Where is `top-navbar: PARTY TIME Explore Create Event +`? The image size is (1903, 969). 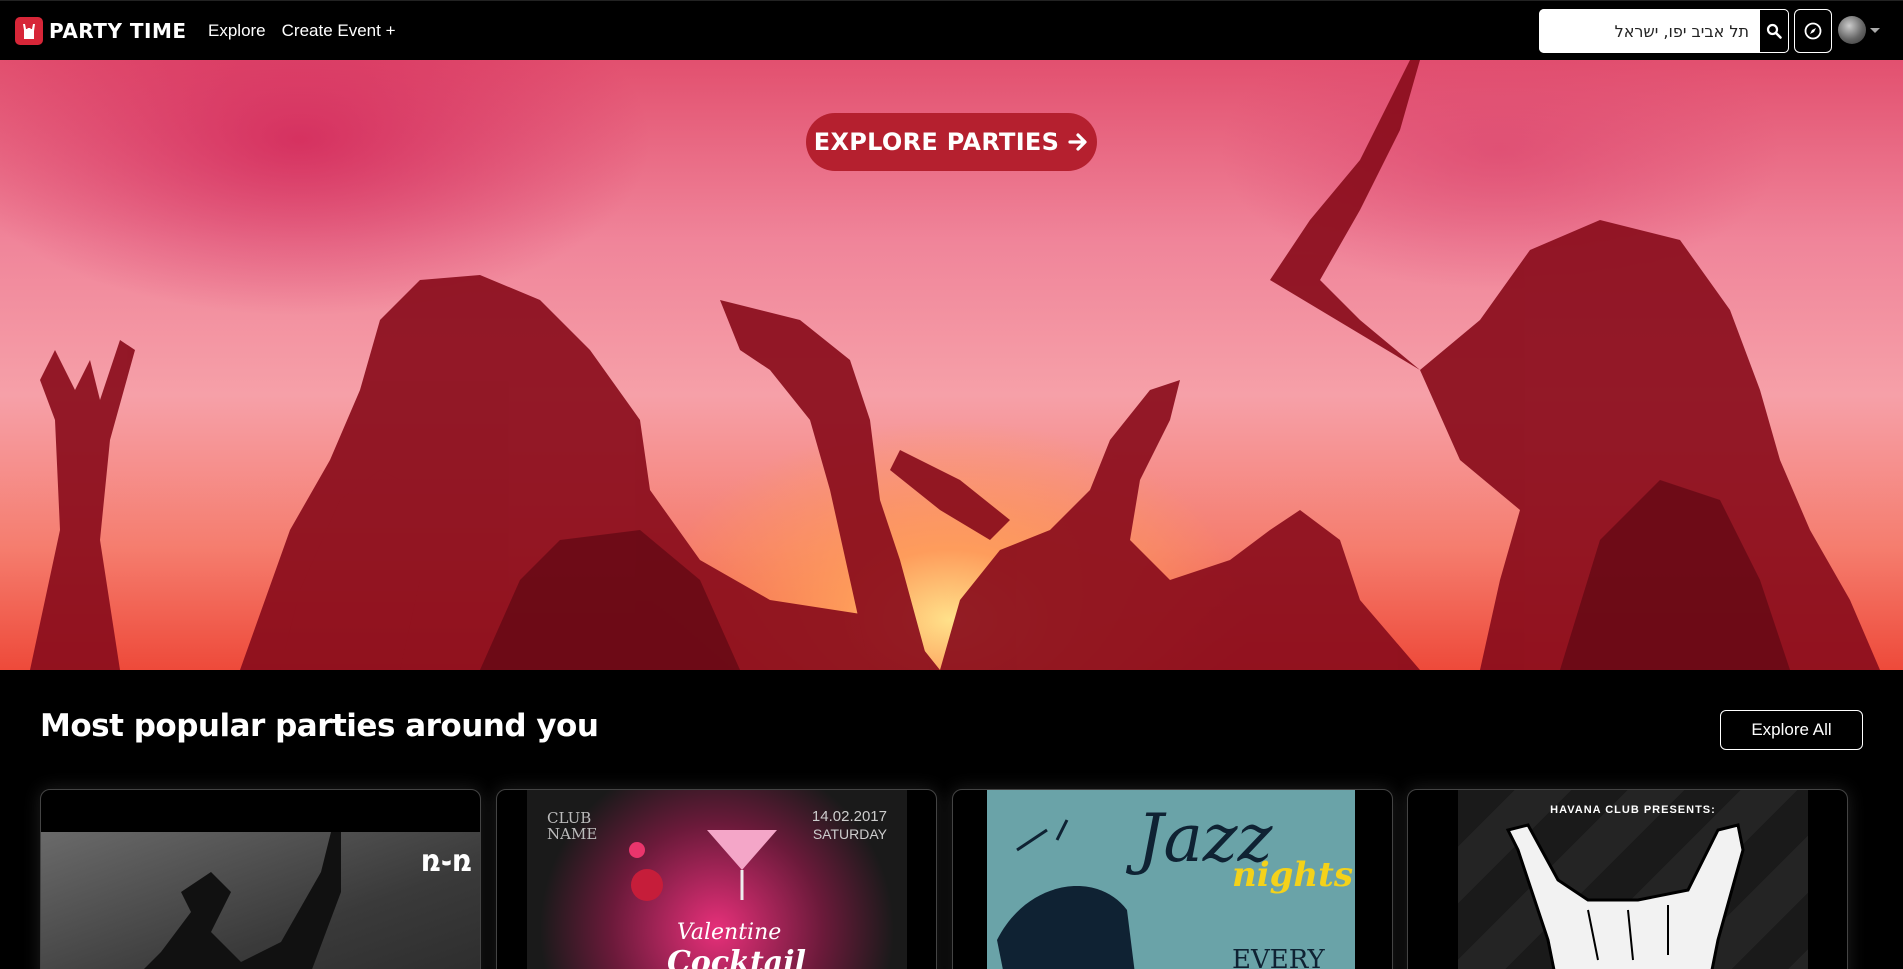 top-navbar: PARTY TIME Explore Create Event + is located at coordinates (951, 30).